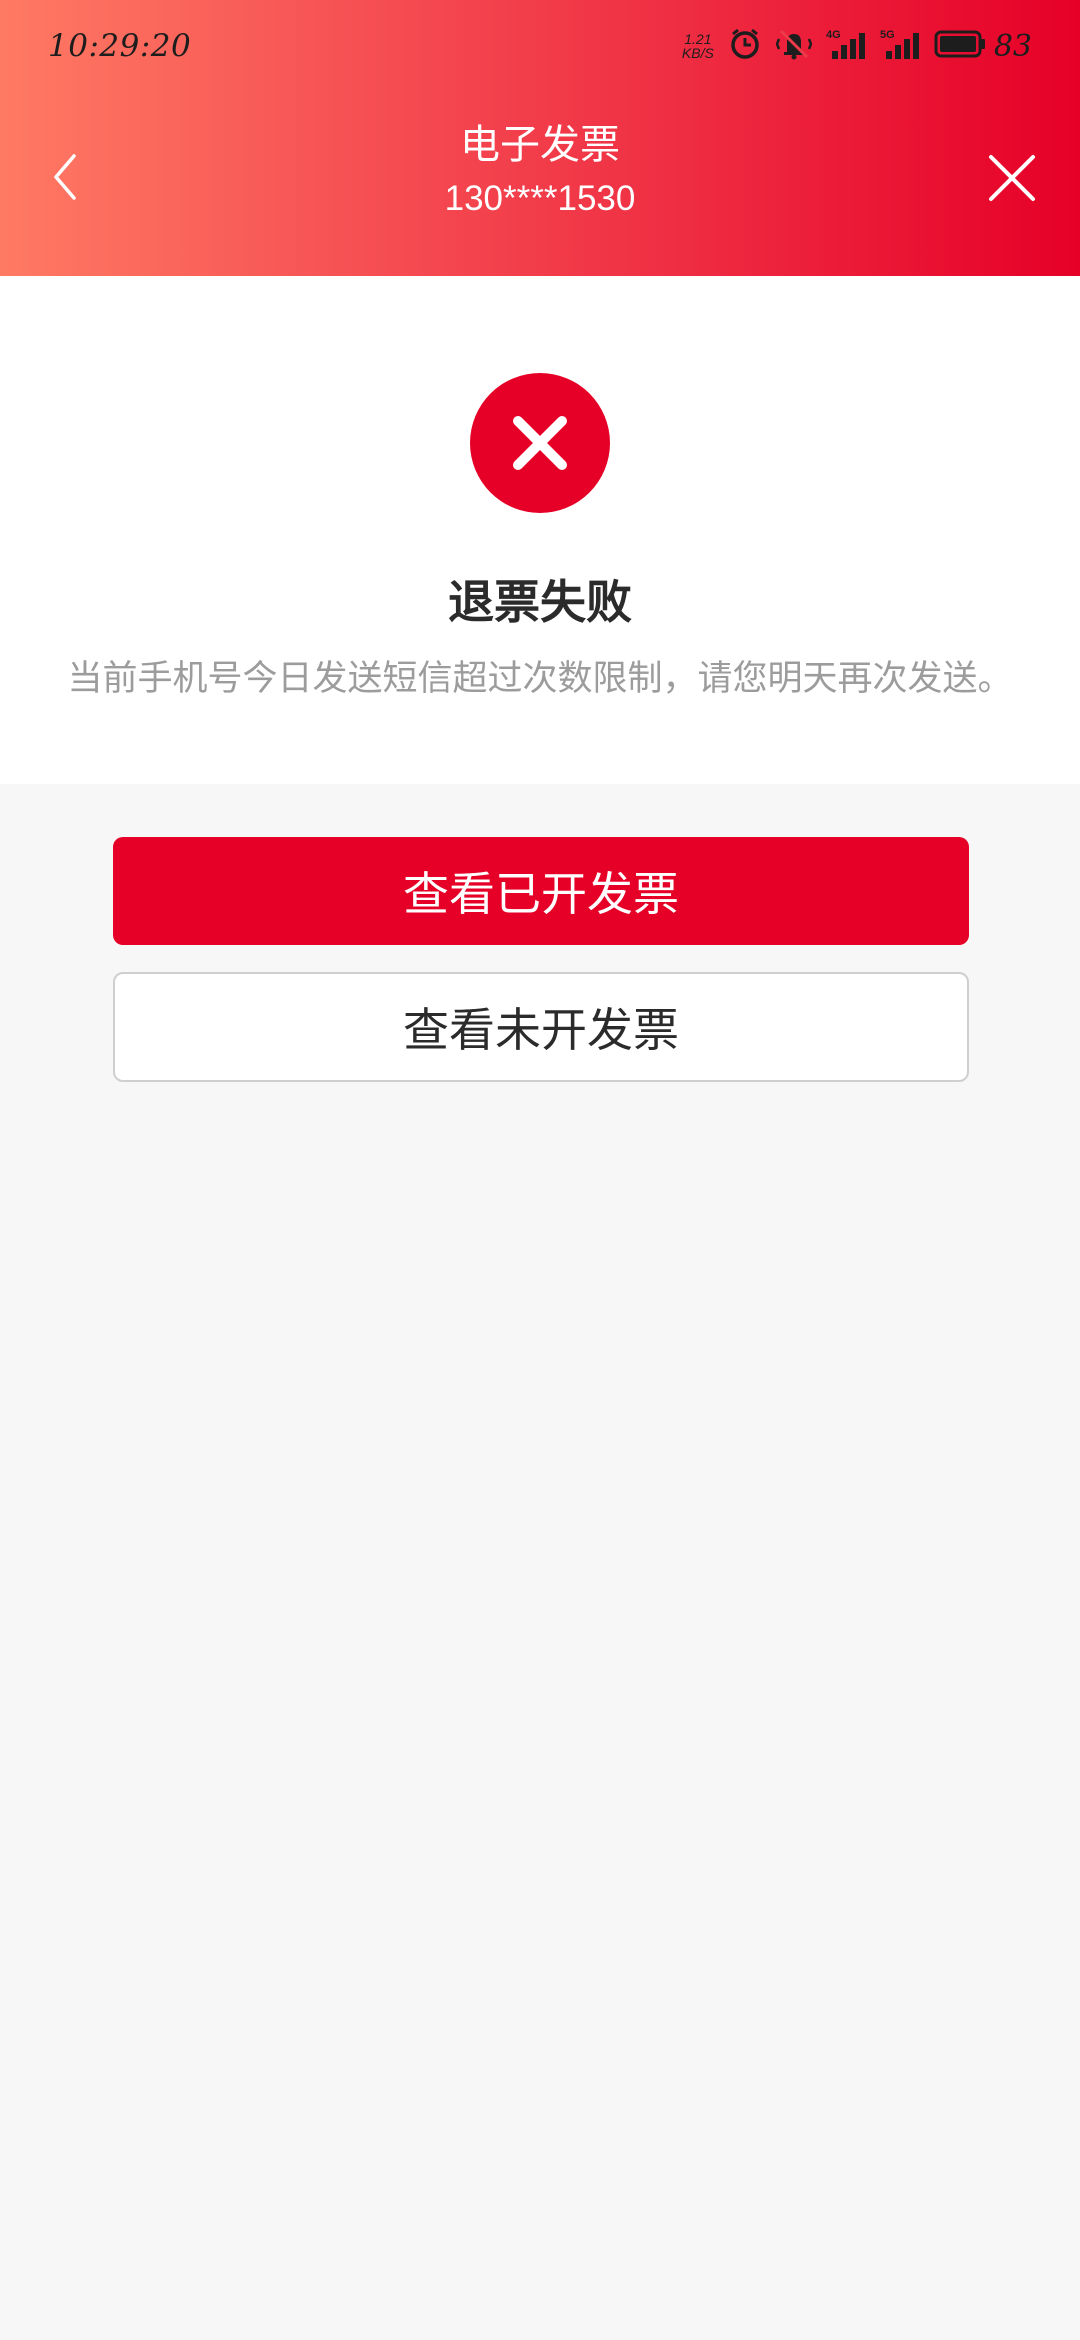 Image resolution: width=1080 pixels, height=2340 pixels. Describe the element at coordinates (540, 145) in the screenshot. I see `page-title: 电子发票` at that location.